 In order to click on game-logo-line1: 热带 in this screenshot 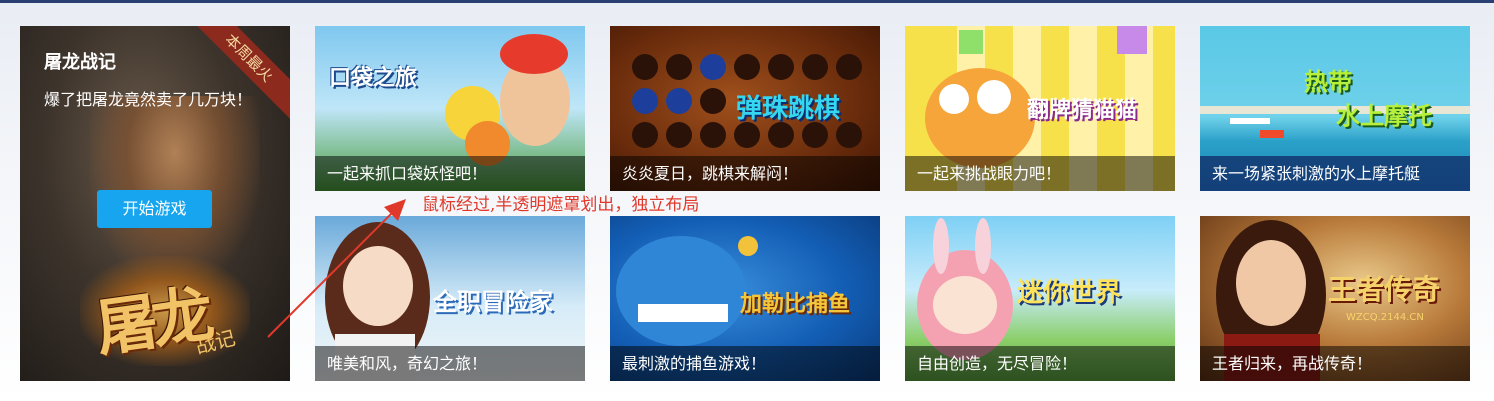, I will do `click(1328, 82)`.